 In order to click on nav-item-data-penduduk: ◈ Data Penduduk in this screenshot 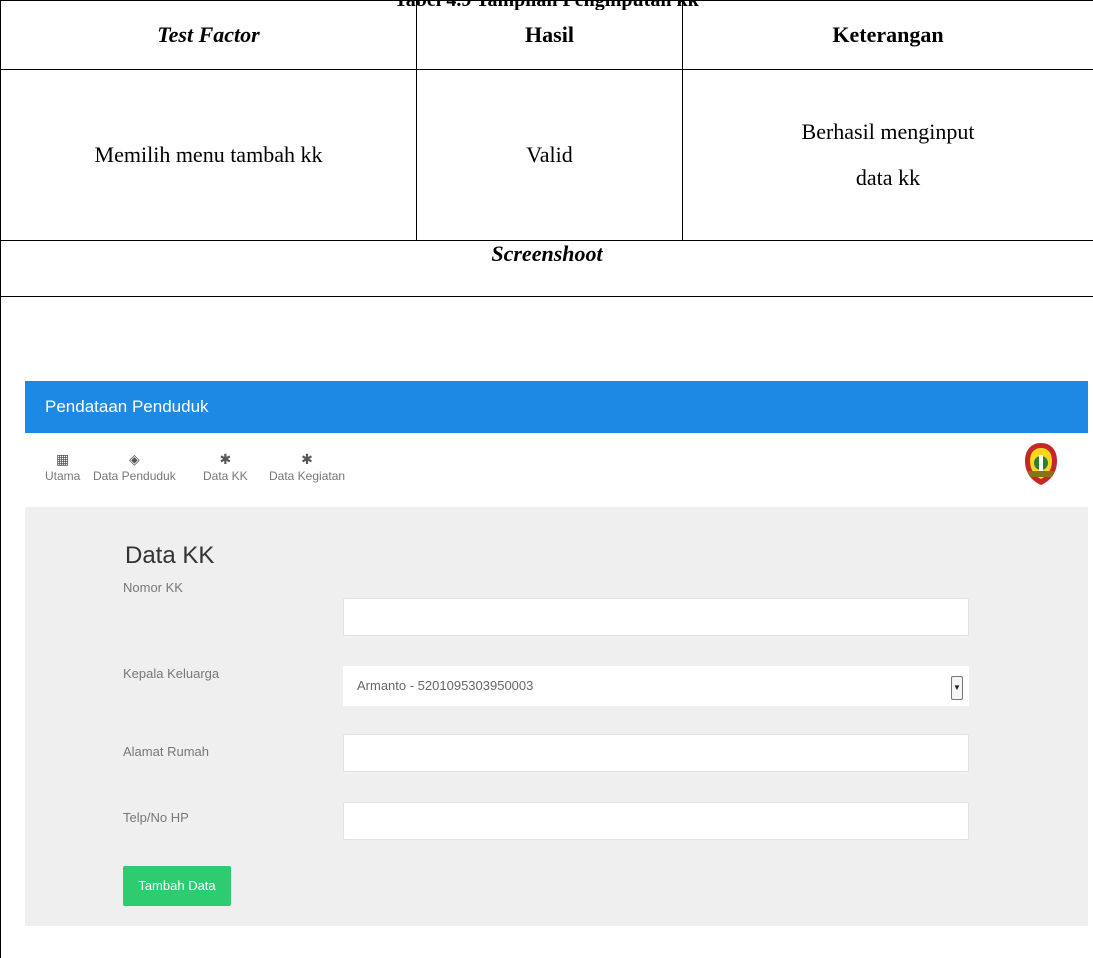, I will do `click(134, 466)`.